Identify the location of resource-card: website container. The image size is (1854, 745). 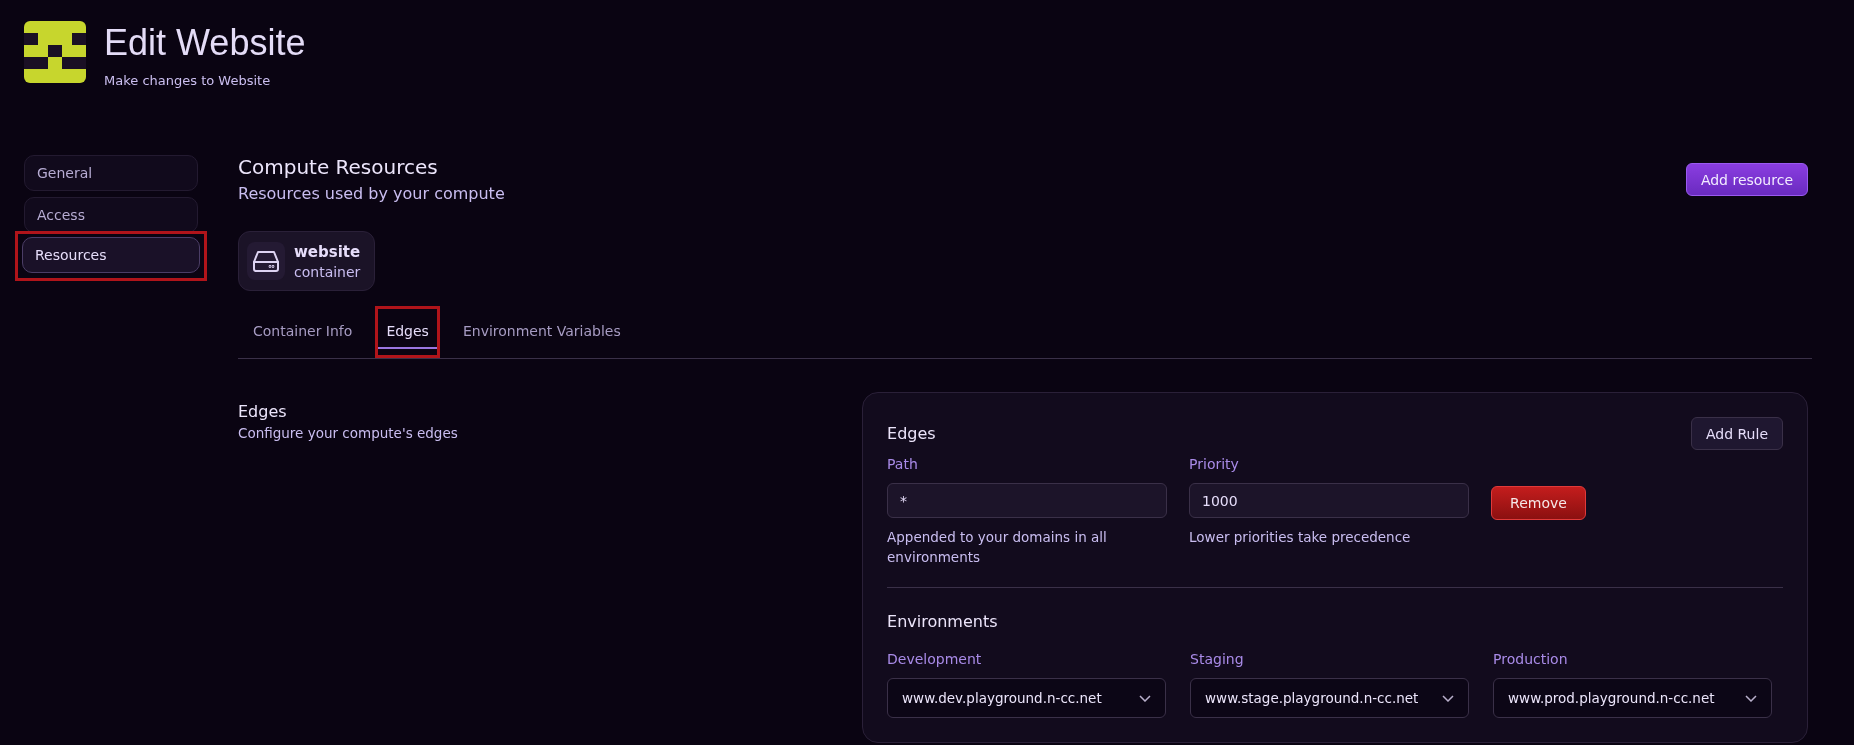
(307, 261).